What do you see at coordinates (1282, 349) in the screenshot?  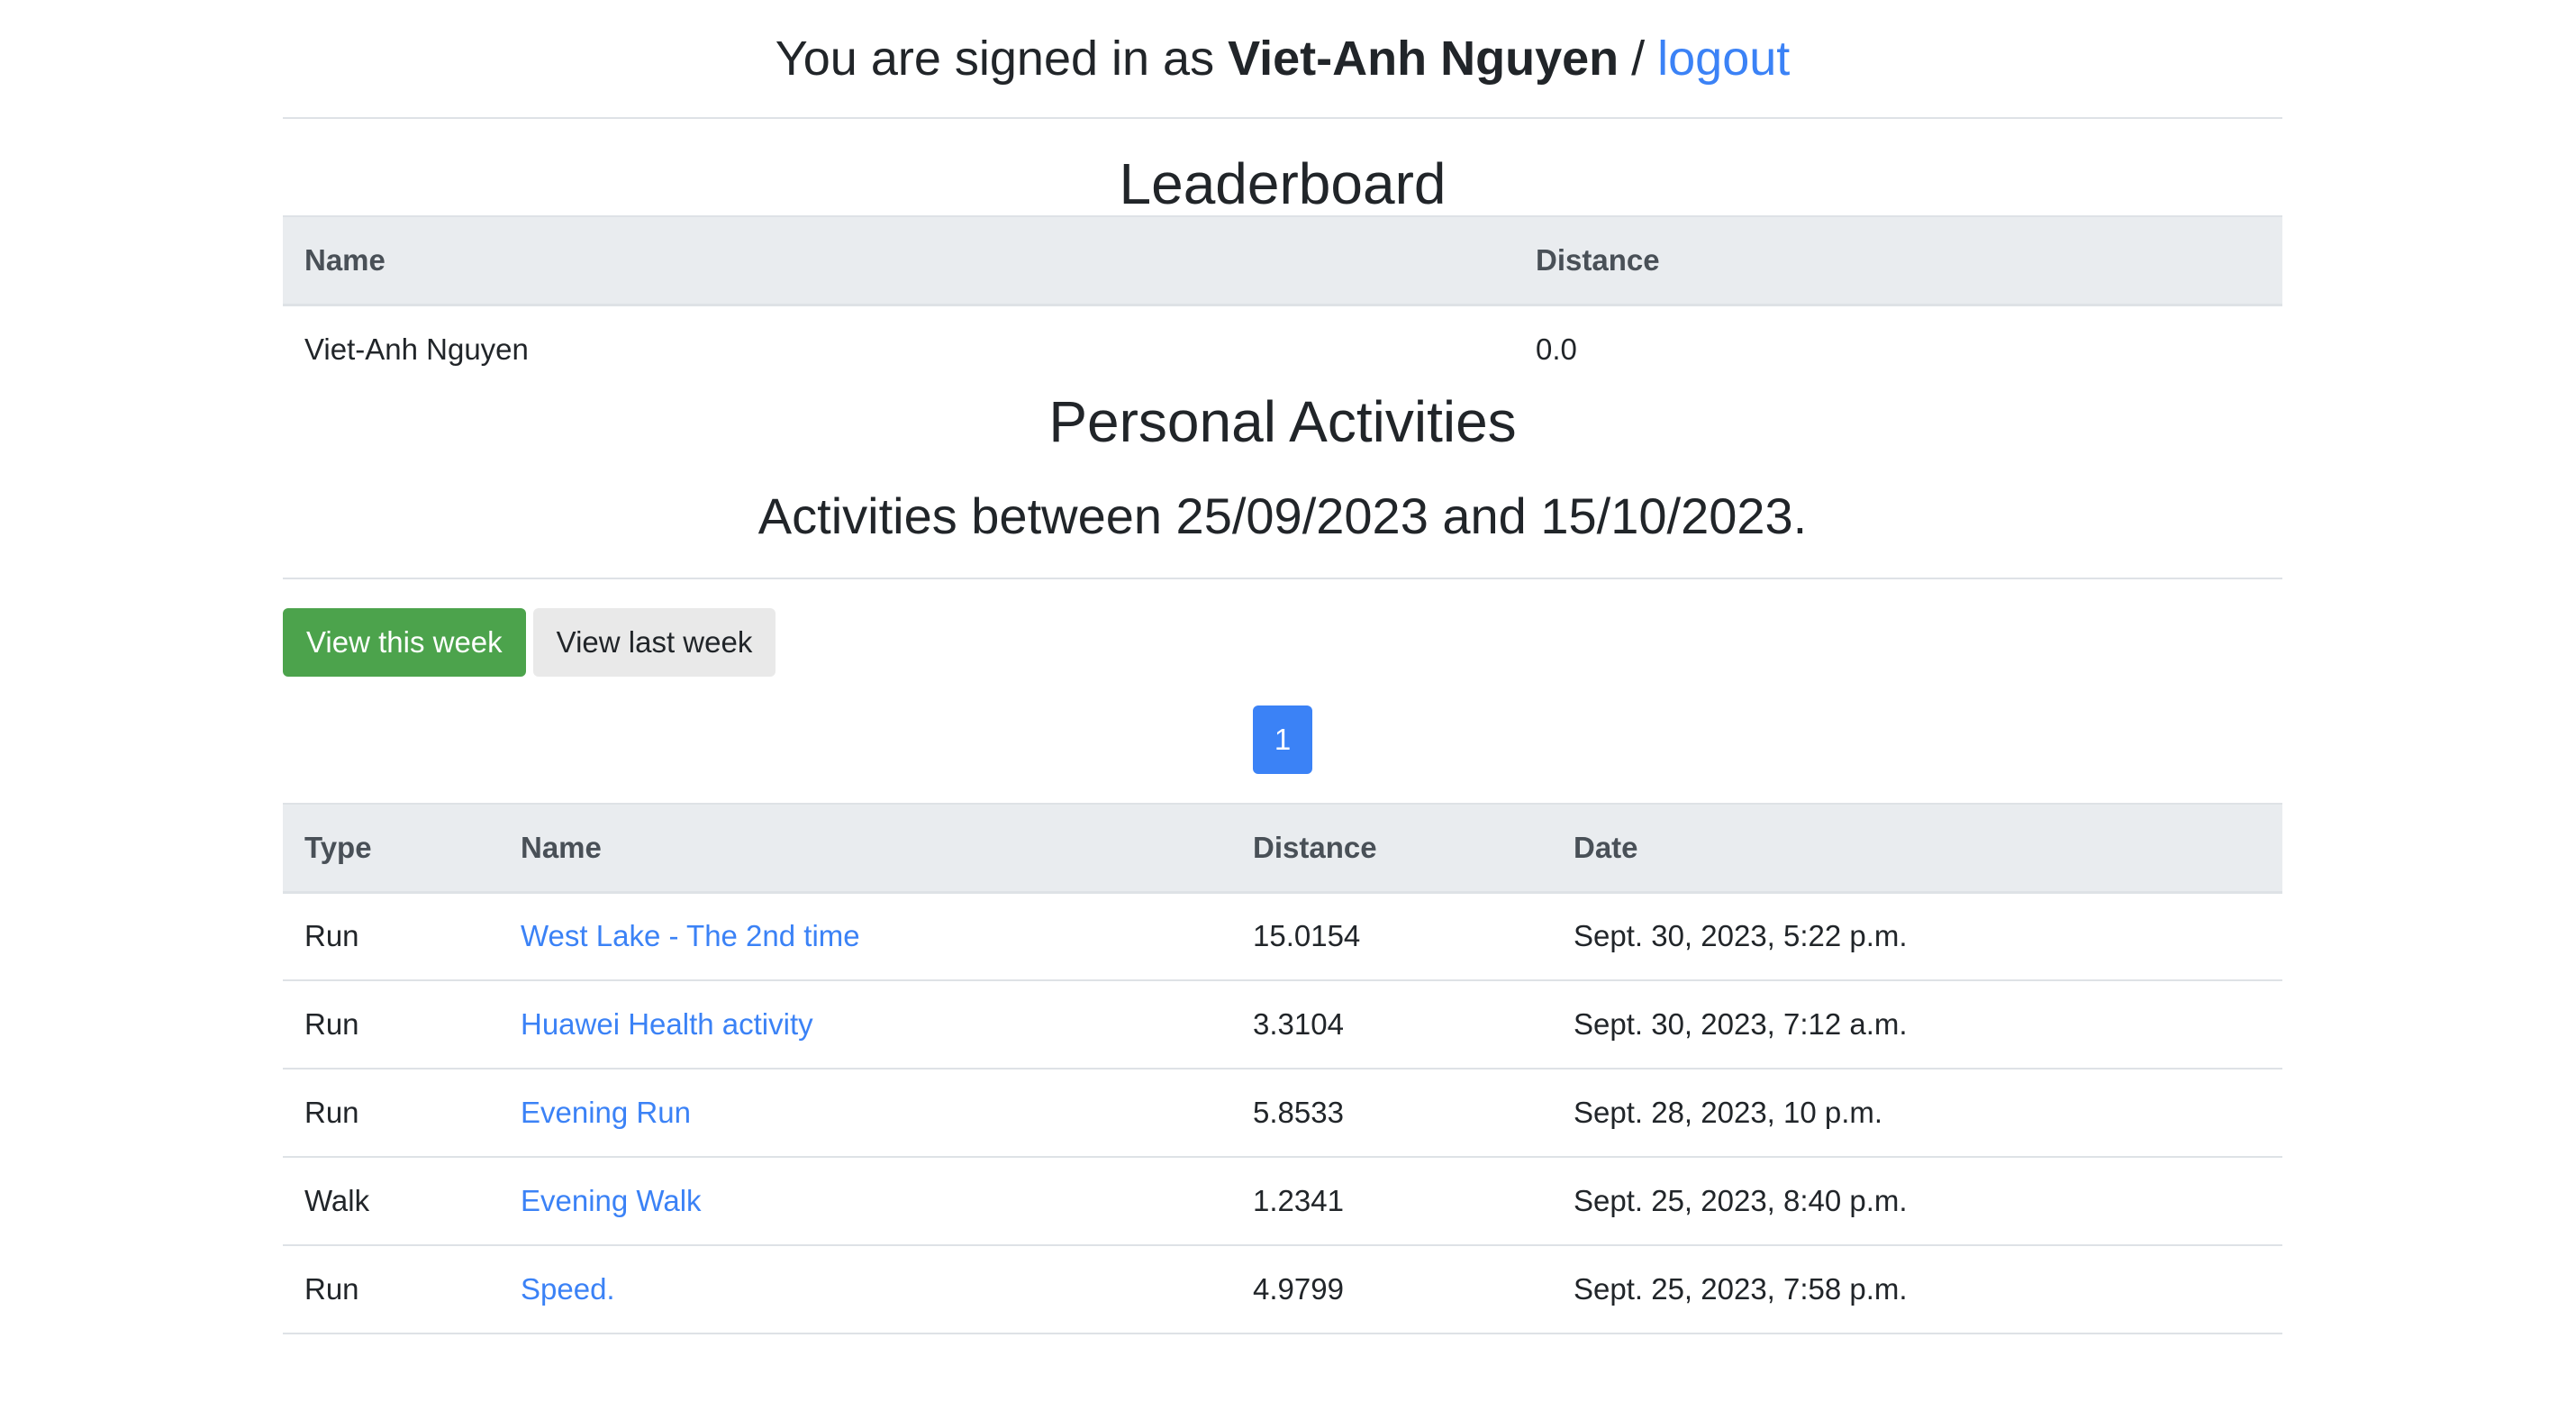 I see `leaderboard-row: Viet-Anh Nguyen 0.0` at bounding box center [1282, 349].